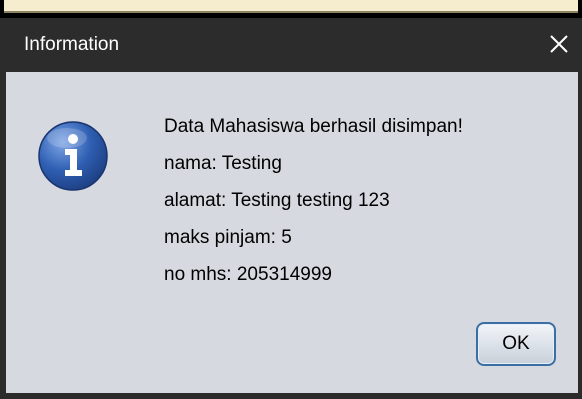 The width and height of the screenshot is (582, 399). Describe the element at coordinates (73, 156) in the screenshot. I see `info-icon` at that location.